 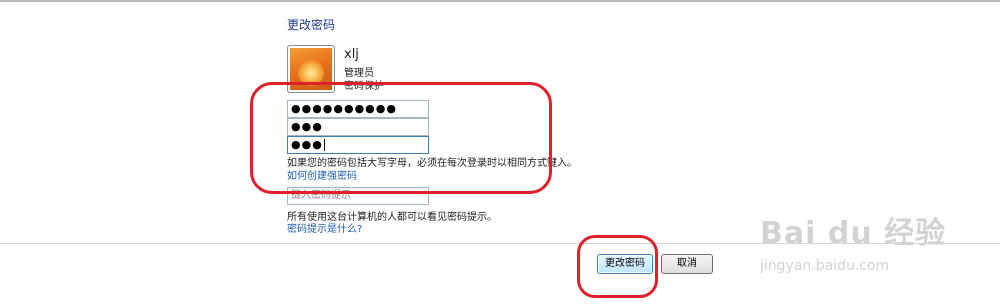 I want to click on annotation-circle-fields, so click(x=401, y=138).